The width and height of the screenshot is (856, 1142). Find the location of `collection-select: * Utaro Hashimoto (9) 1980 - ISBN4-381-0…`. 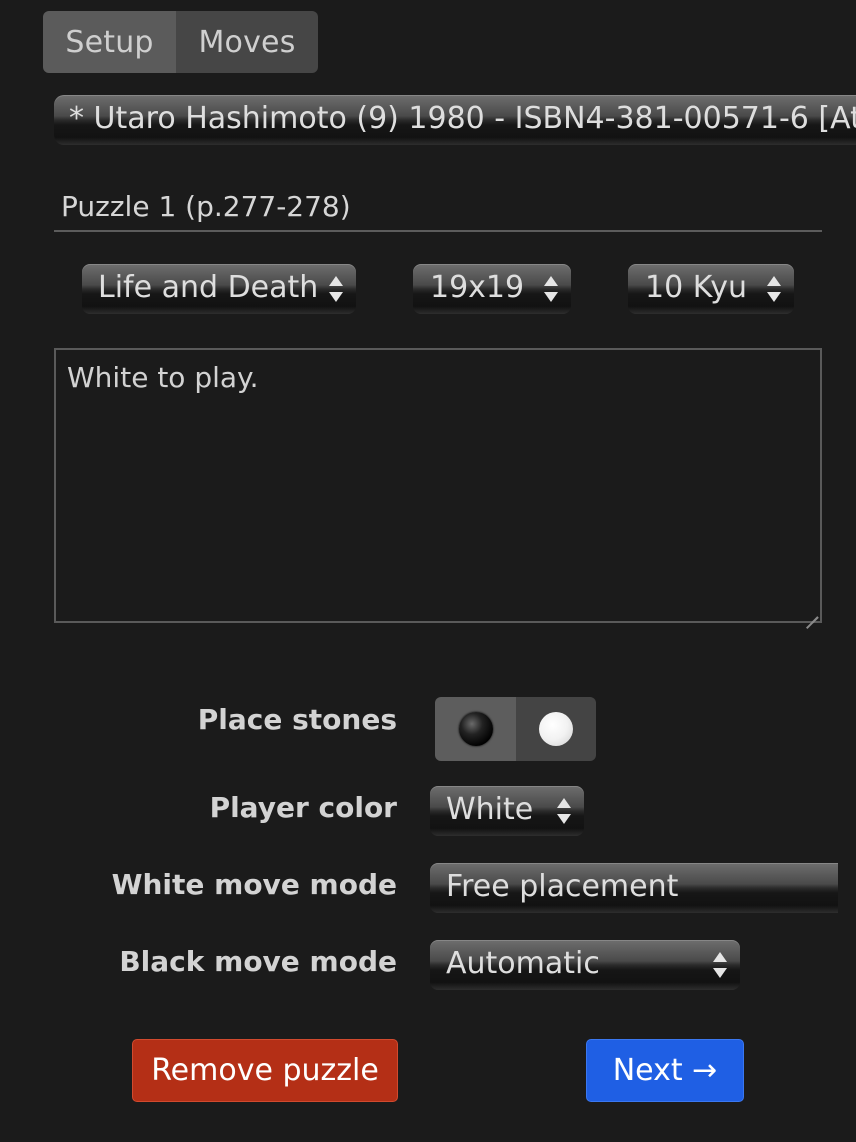

collection-select: * Utaro Hashimoto (9) 1980 - ISBN4-381-0… is located at coordinates (455, 120).